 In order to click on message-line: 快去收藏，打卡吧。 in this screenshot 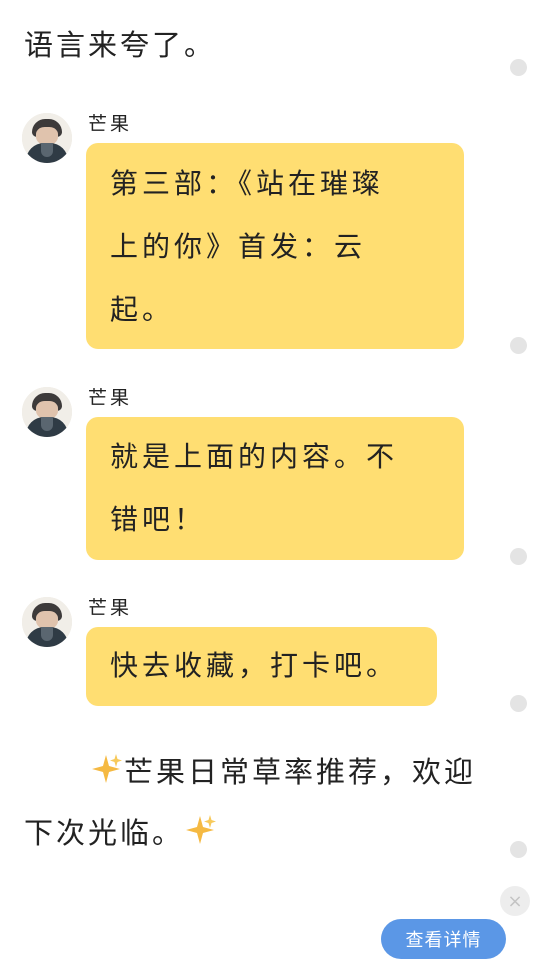, I will do `click(254, 665)`.